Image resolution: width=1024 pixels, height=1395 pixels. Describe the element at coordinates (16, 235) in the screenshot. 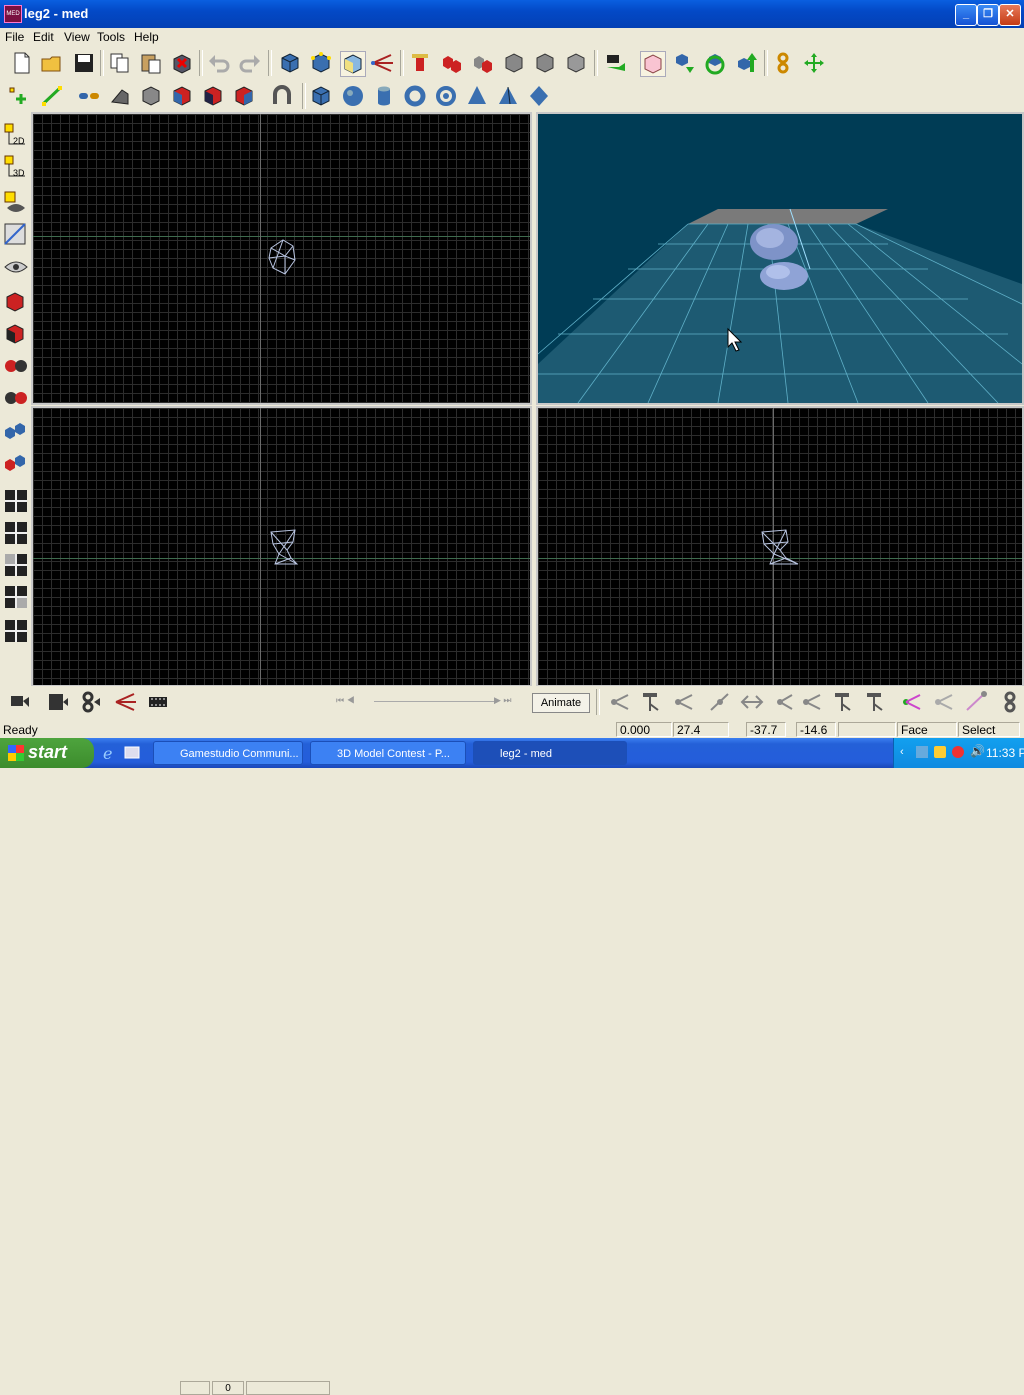

I see `texture-icon` at that location.